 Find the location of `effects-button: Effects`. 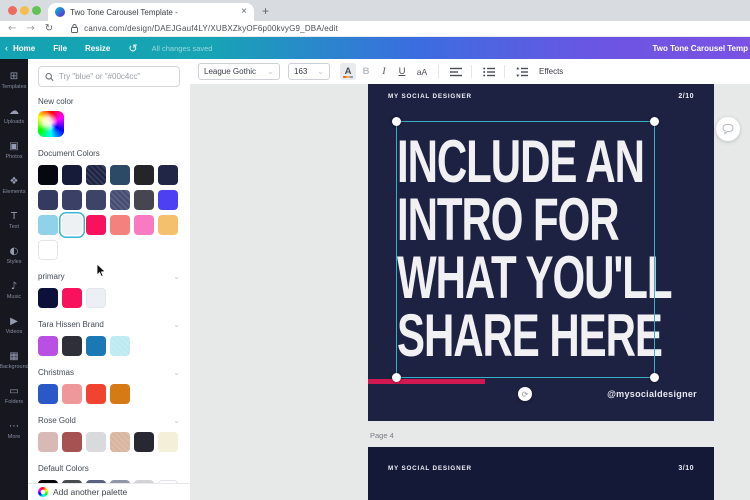

effects-button: Effects is located at coordinates (551, 71).